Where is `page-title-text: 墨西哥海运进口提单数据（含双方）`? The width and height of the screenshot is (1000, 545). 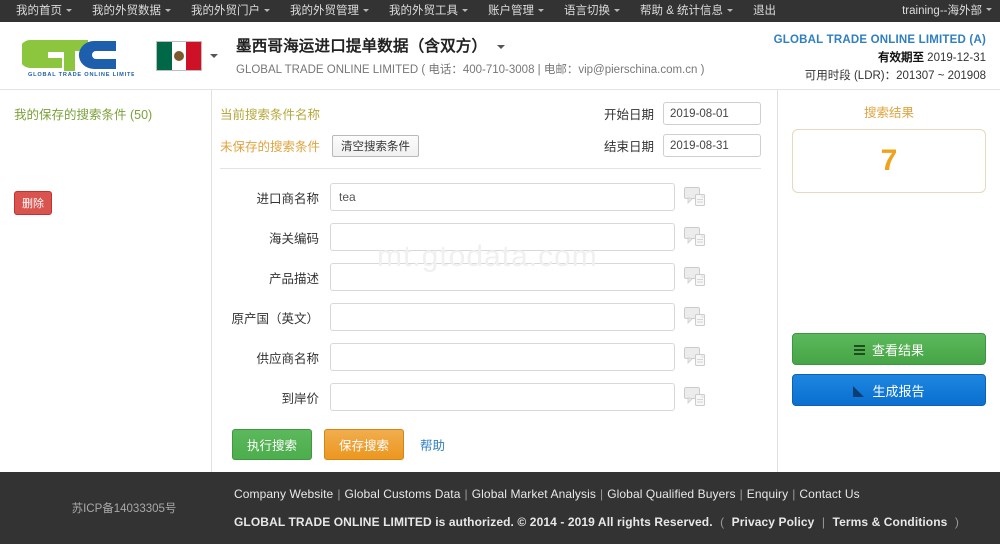
page-title-text: 墨西哥海运进口提单数据（含双方） is located at coordinates (362, 46).